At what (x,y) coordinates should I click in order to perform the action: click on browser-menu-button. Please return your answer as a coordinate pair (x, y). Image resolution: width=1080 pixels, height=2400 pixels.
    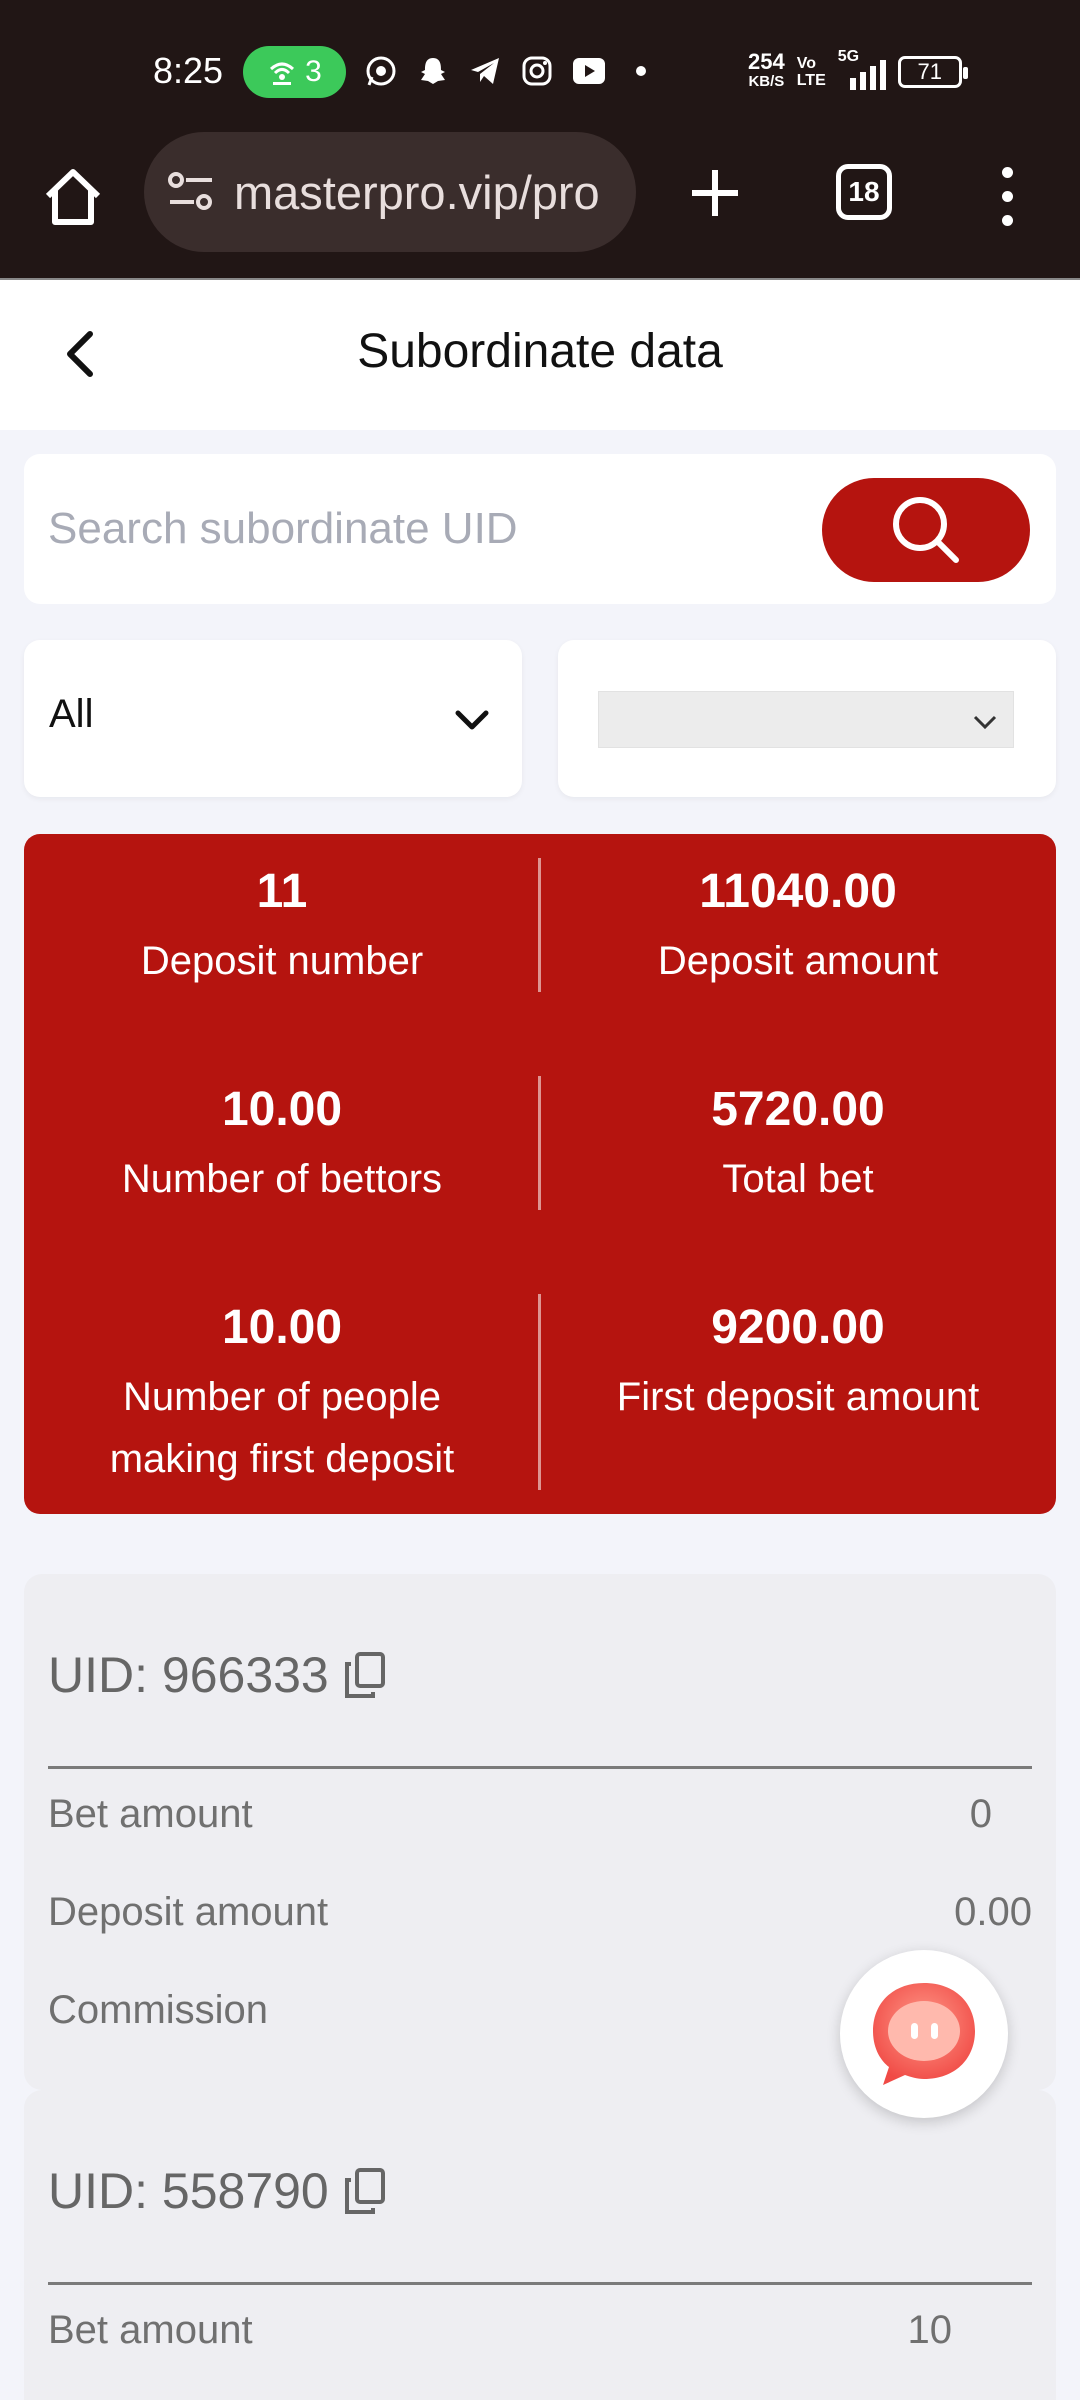
    Looking at the image, I should click on (1007, 196).